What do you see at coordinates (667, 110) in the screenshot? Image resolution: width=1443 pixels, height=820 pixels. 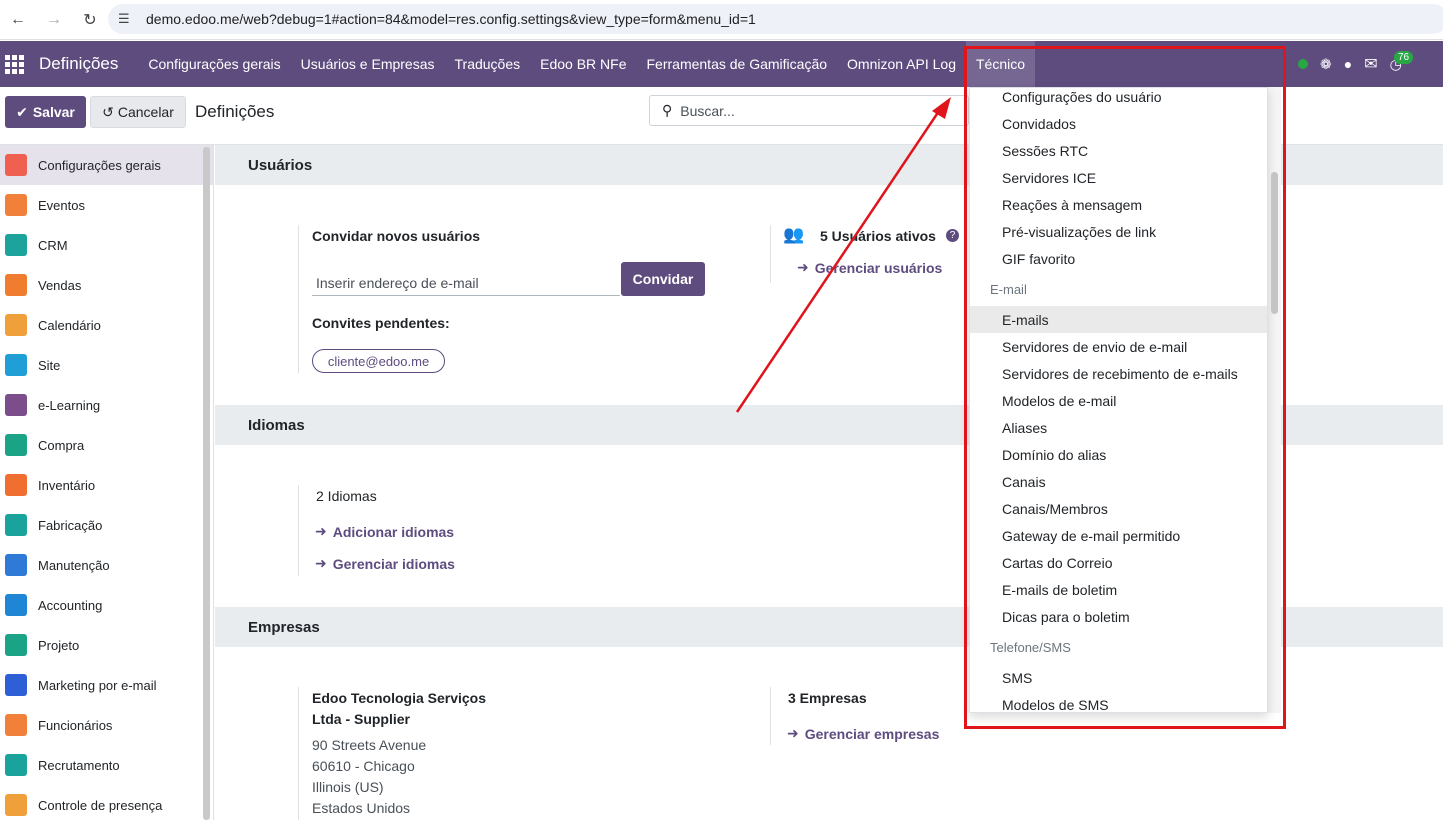 I see `search-icon: ⚲` at bounding box center [667, 110].